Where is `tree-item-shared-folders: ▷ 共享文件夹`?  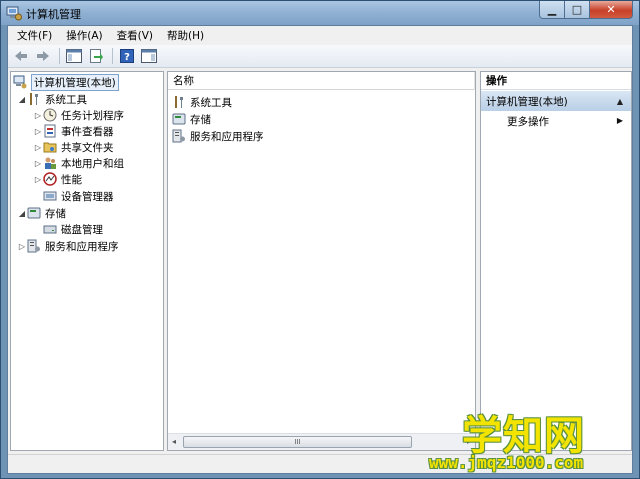
tree-item-shared-folders: ▷ 共享文件夹 is located at coordinates (73, 147).